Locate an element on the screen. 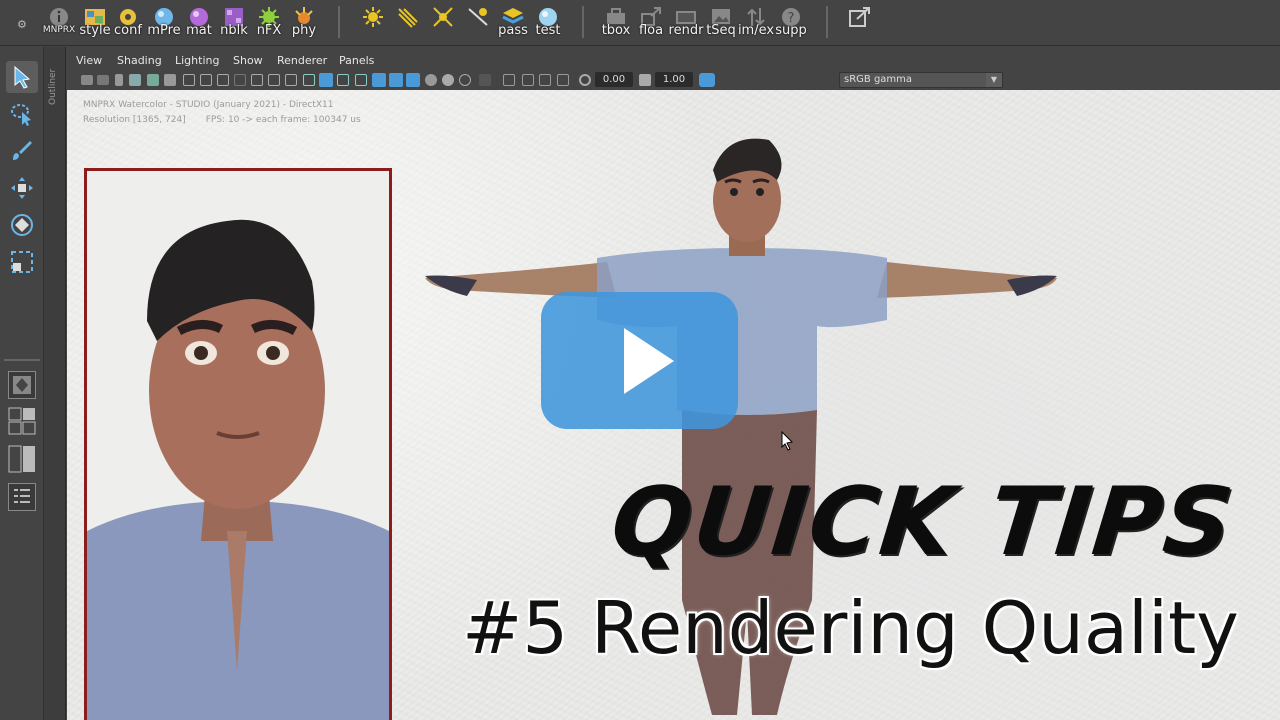 The height and width of the screenshot is (720, 1280). shelf-button-external is located at coordinates (860, 23).